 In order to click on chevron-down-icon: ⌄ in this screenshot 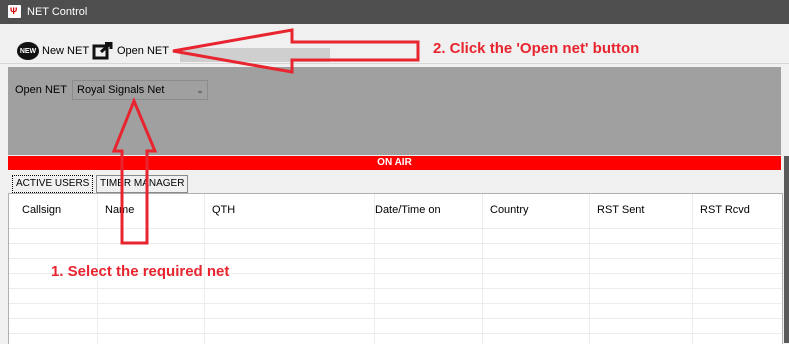, I will do `click(200, 89)`.